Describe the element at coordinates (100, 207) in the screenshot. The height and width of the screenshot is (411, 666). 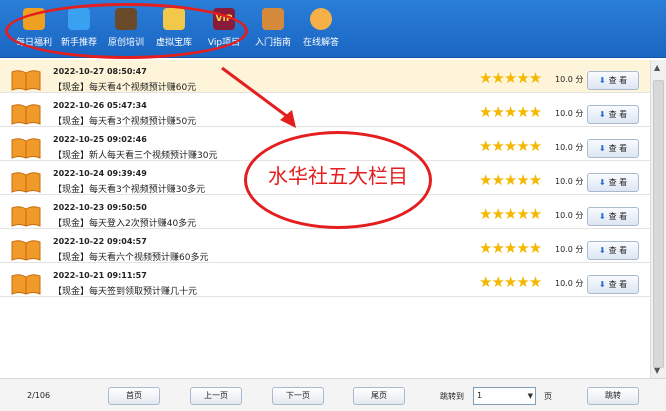
I see `item-date: 2022-10-23 09:50:50` at that location.